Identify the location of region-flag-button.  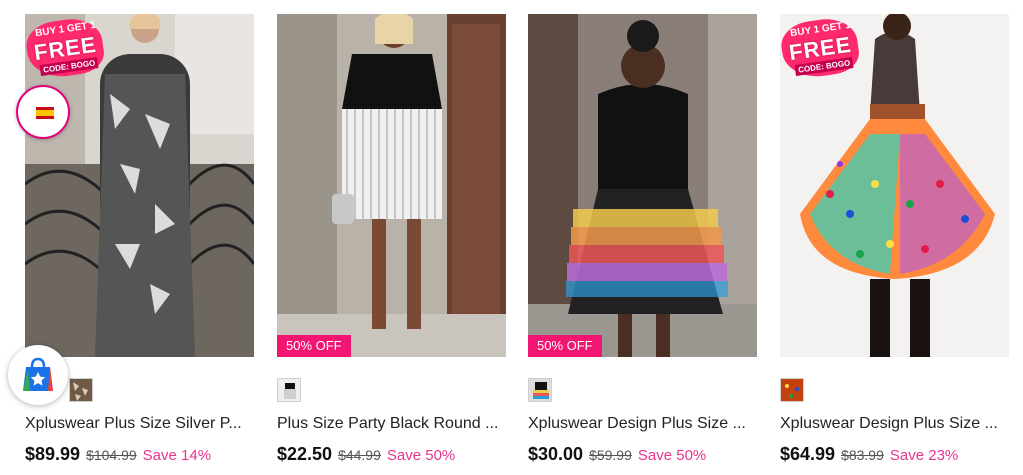
(43, 112).